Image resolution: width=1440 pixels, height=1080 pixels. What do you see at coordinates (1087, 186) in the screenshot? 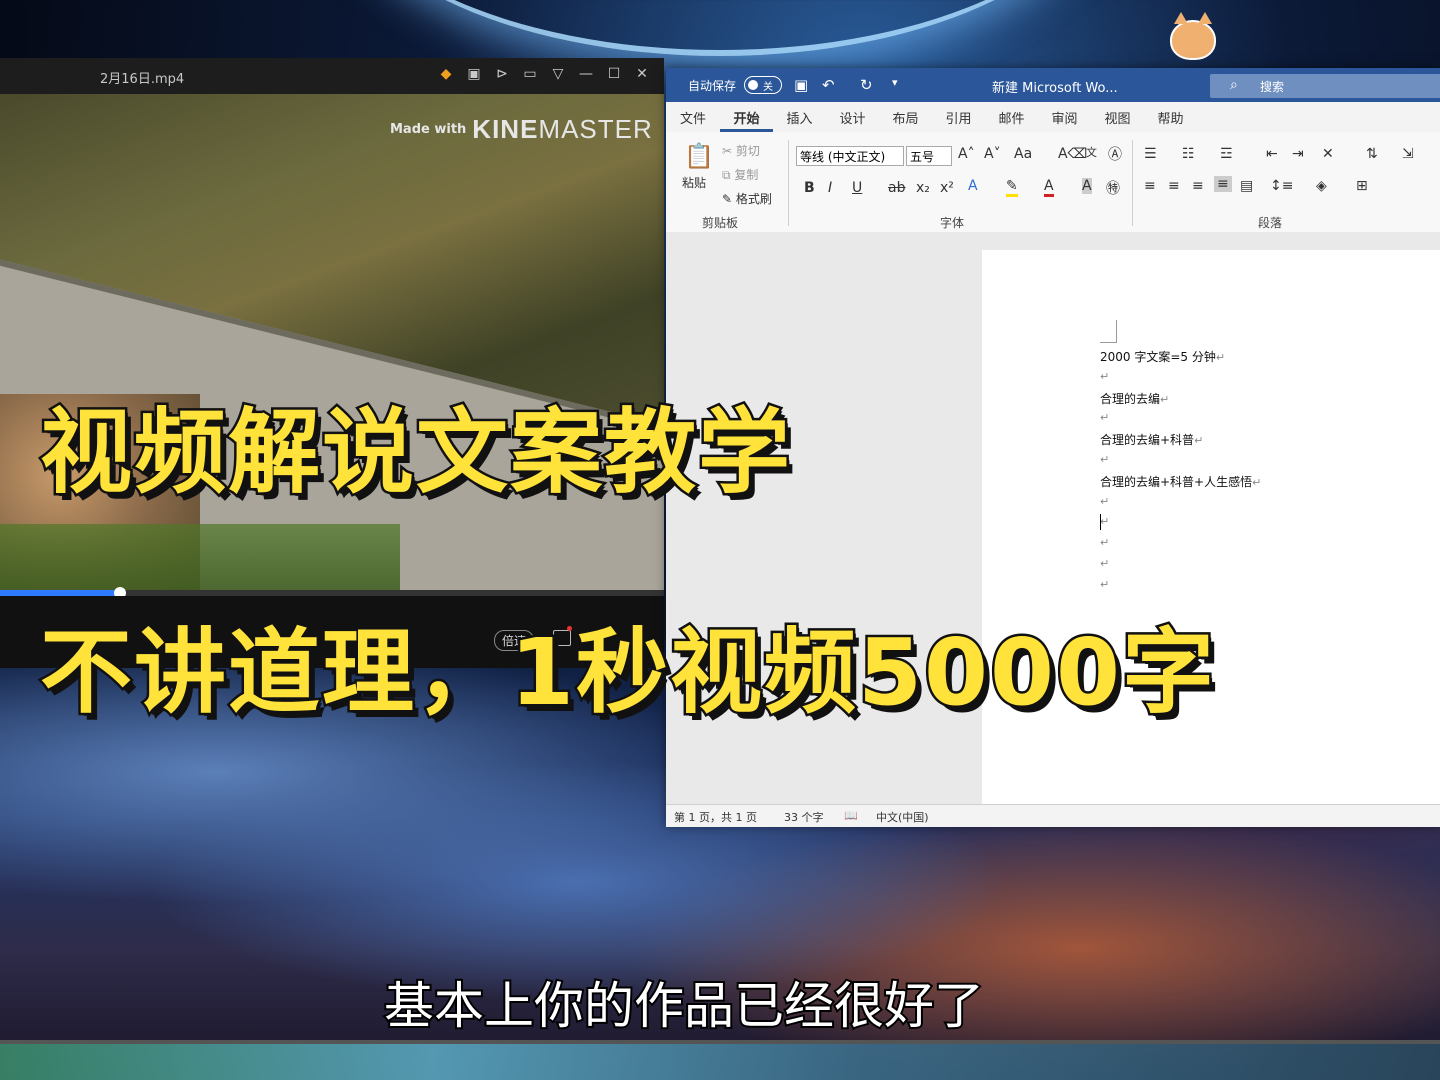
I see `char-shading-icon: A` at bounding box center [1087, 186].